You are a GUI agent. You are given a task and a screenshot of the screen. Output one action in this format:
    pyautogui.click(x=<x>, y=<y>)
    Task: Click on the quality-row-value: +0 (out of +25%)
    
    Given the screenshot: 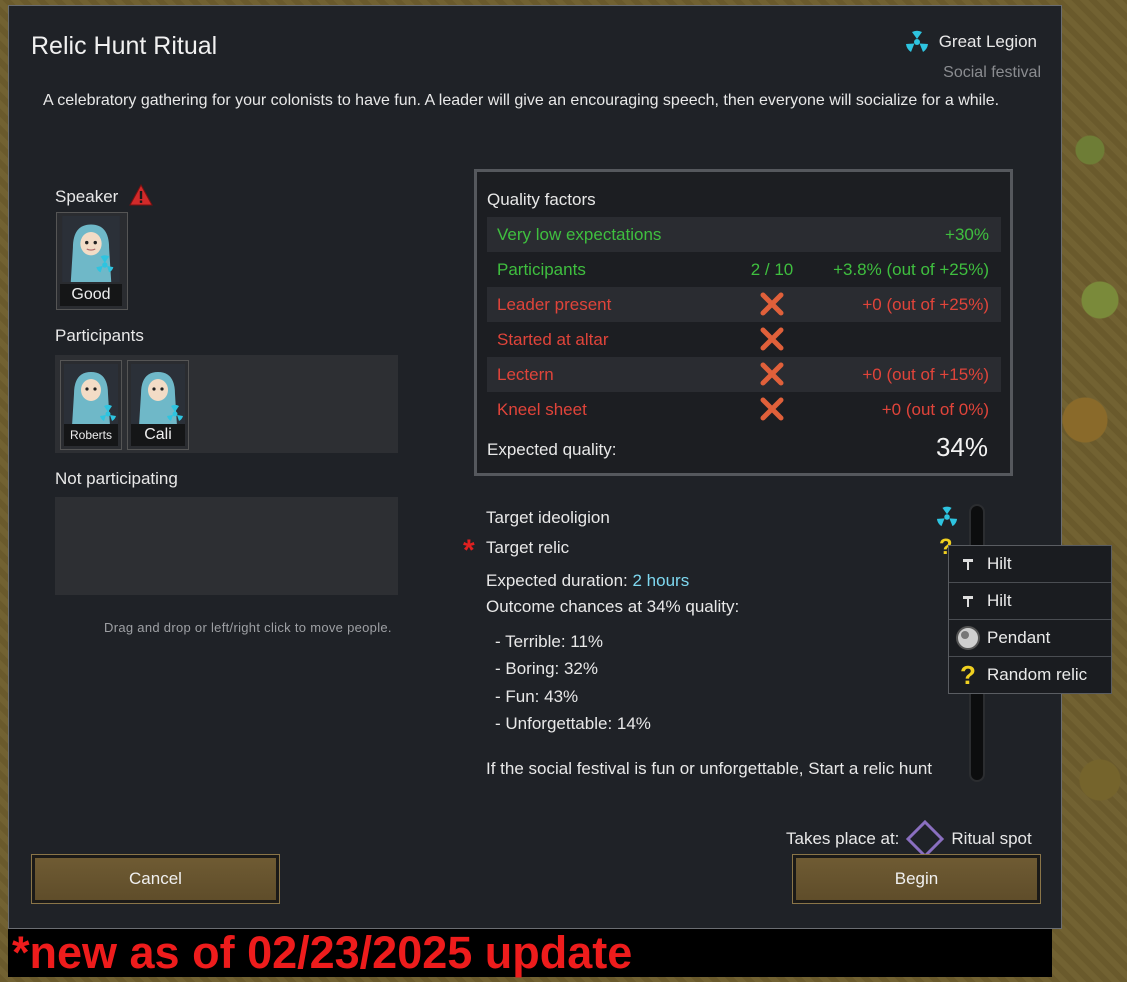 What is the action you would take?
    pyautogui.click(x=925, y=304)
    